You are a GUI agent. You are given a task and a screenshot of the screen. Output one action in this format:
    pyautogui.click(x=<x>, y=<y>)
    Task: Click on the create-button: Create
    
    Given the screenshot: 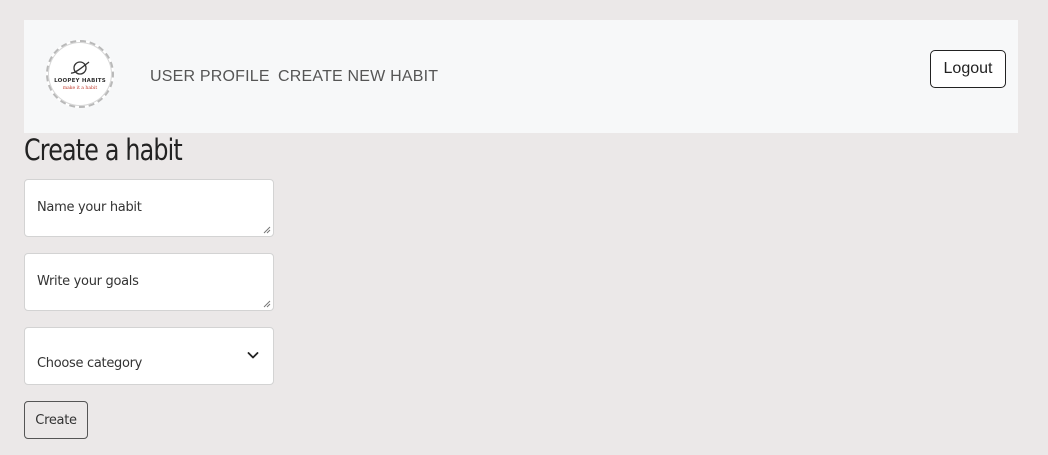 What is the action you would take?
    pyautogui.click(x=56, y=420)
    